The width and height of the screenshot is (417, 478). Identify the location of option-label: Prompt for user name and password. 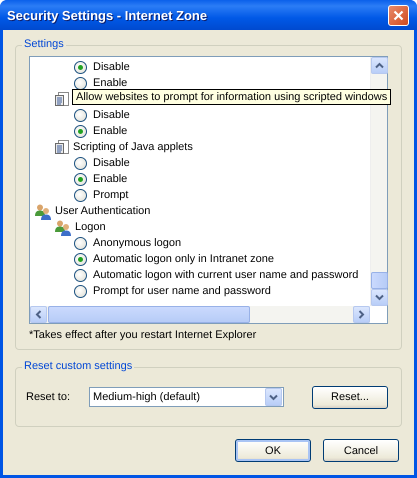
(182, 291).